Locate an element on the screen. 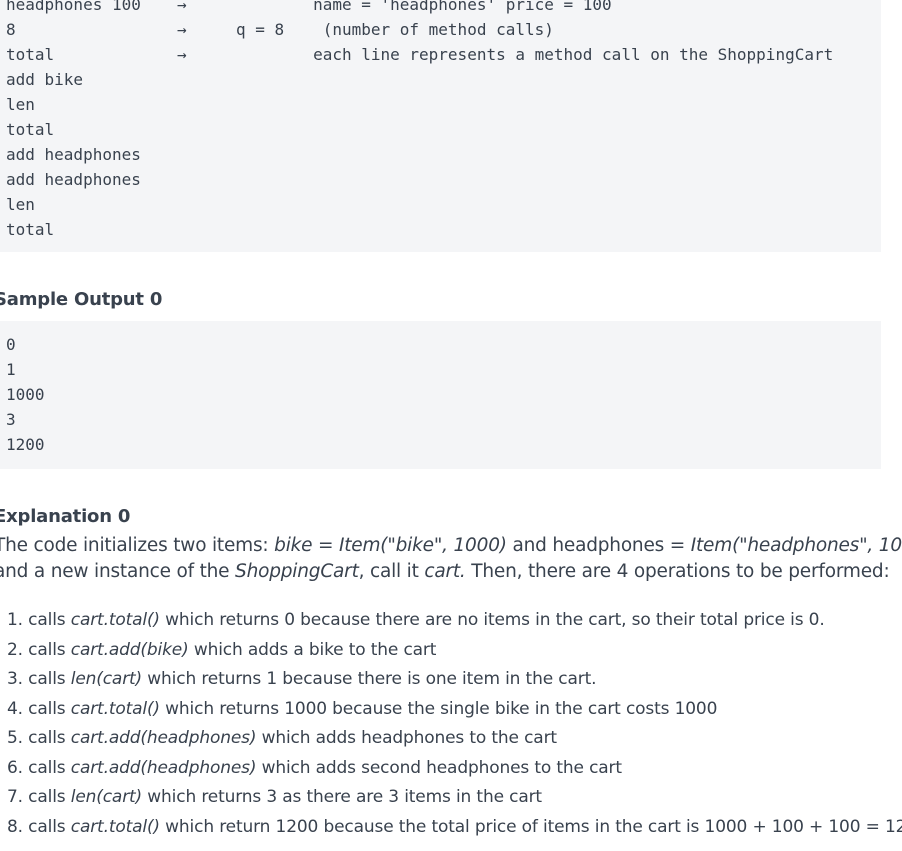 Image resolution: width=902 pixels, height=851 pixels. step-text: which adds second headphones to the cart is located at coordinates (439, 767).